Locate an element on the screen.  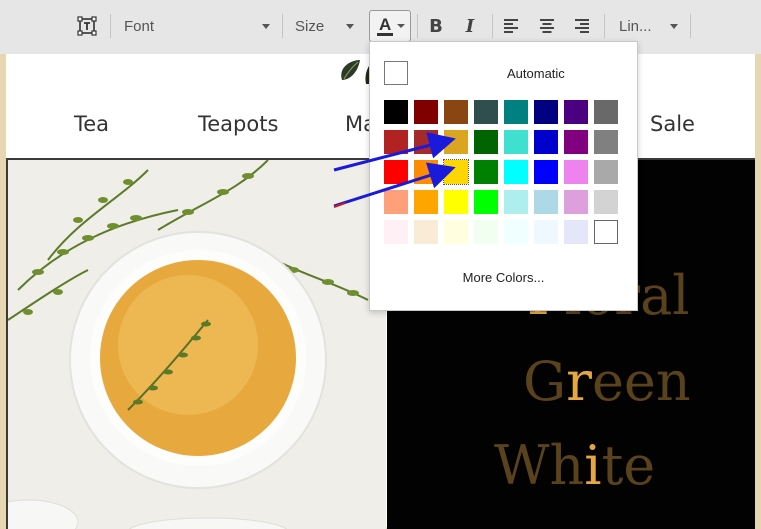
align-right-icon is located at coordinates (582, 26).